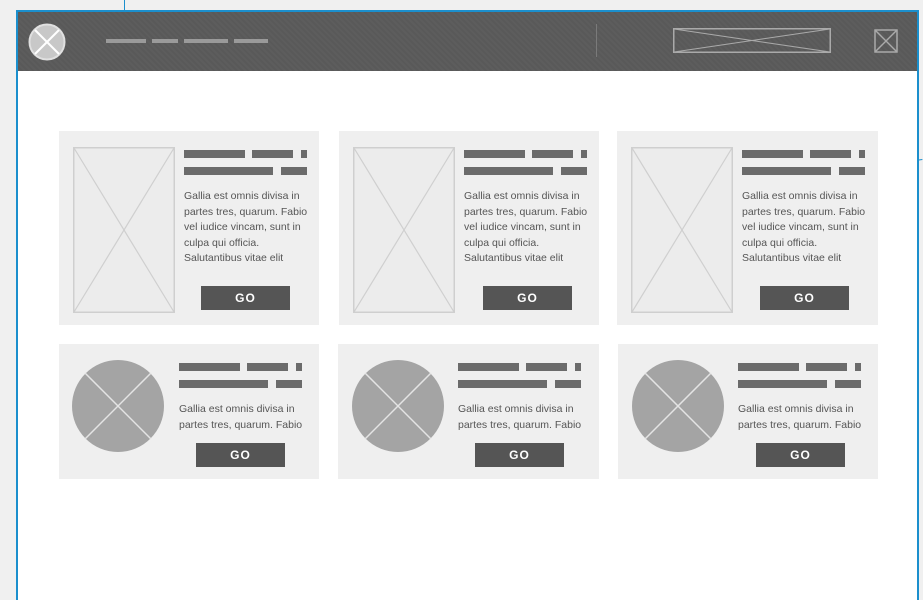 The width and height of the screenshot is (923, 600). What do you see at coordinates (596, 40) in the screenshot?
I see `header-divider` at bounding box center [596, 40].